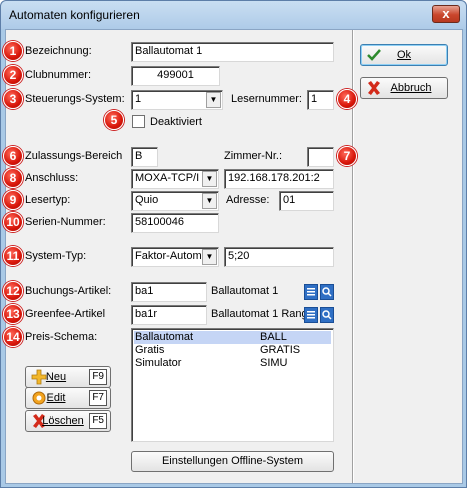  Describe the element at coordinates (13, 99) in the screenshot. I see `badge-3: 3` at that location.